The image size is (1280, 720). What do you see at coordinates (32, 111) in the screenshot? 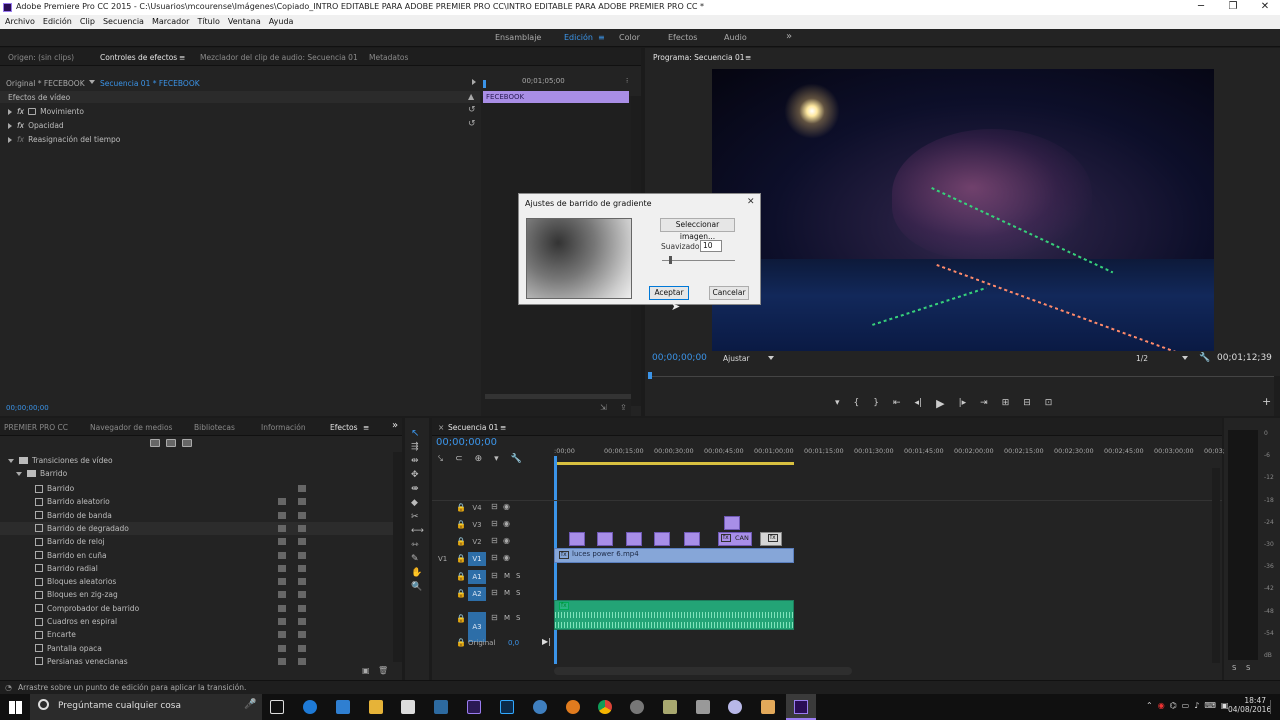
I see `transform-icon` at bounding box center [32, 111].